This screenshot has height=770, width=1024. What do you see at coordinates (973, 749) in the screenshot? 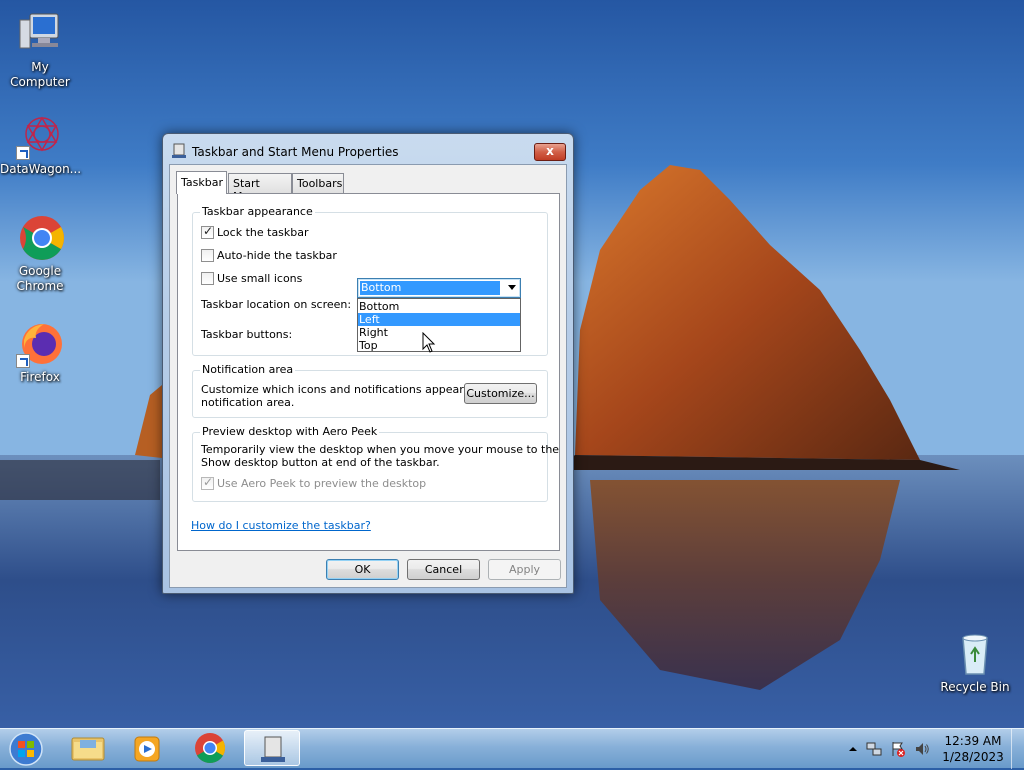
I see `clock: 12:39 AM 1/28/2023` at bounding box center [973, 749].